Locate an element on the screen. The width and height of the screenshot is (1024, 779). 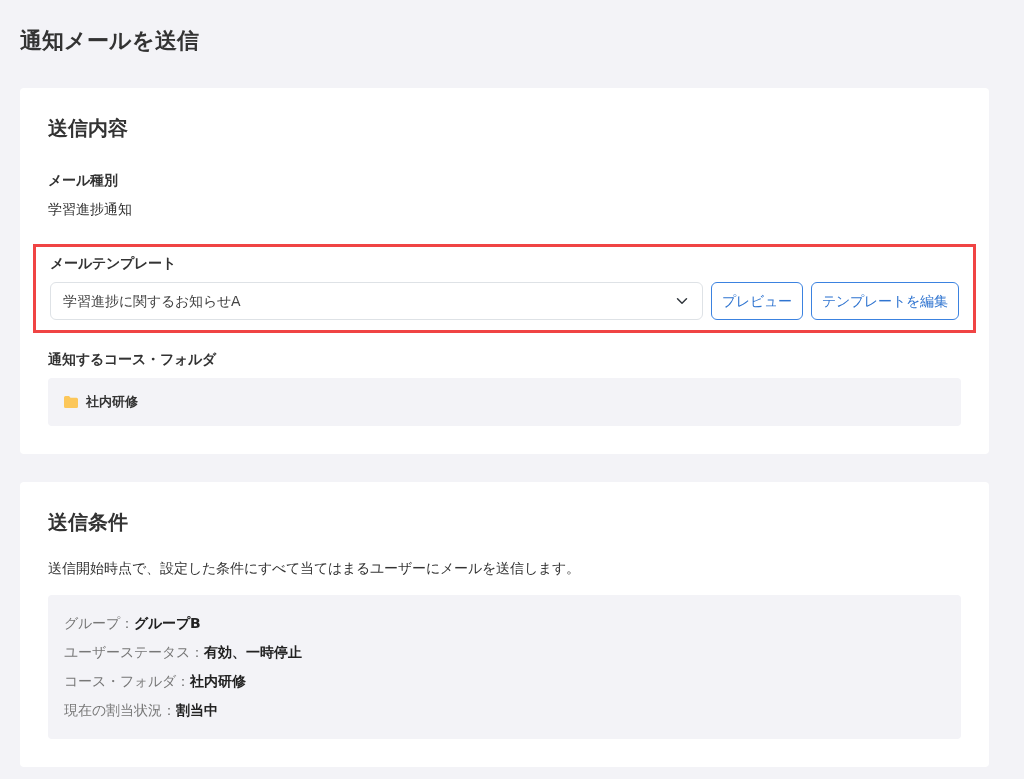
preview-button: プレビュー is located at coordinates (757, 301).